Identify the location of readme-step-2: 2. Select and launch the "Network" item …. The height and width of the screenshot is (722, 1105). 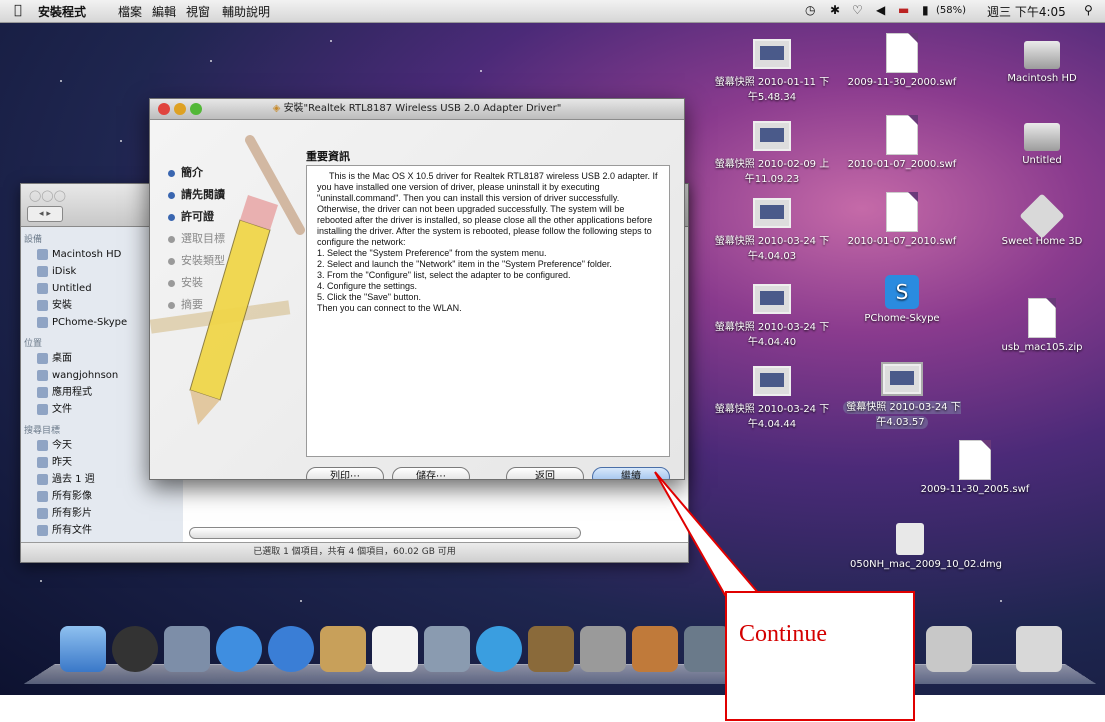
(464, 264).